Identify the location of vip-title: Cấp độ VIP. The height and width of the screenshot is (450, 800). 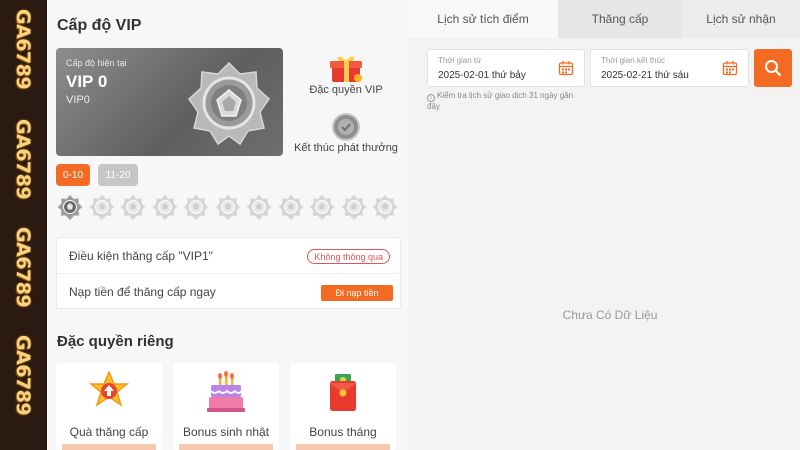
(99, 25).